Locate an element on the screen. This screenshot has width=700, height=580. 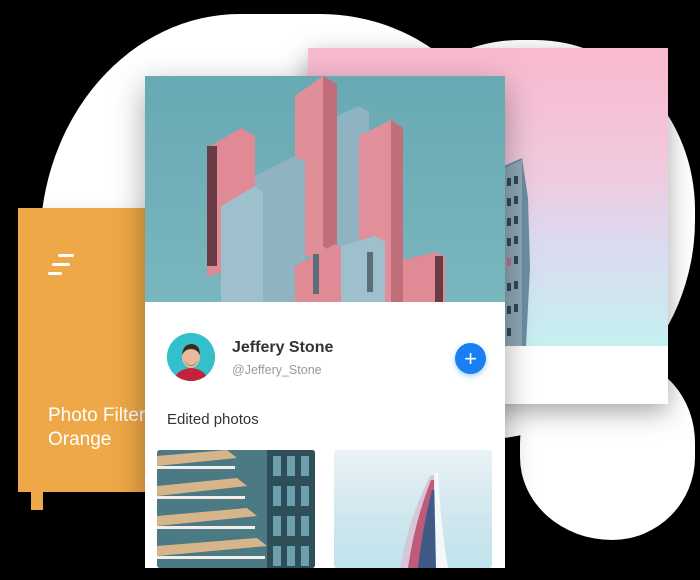
photo-thumbnail-balconies is located at coordinates (236, 509).